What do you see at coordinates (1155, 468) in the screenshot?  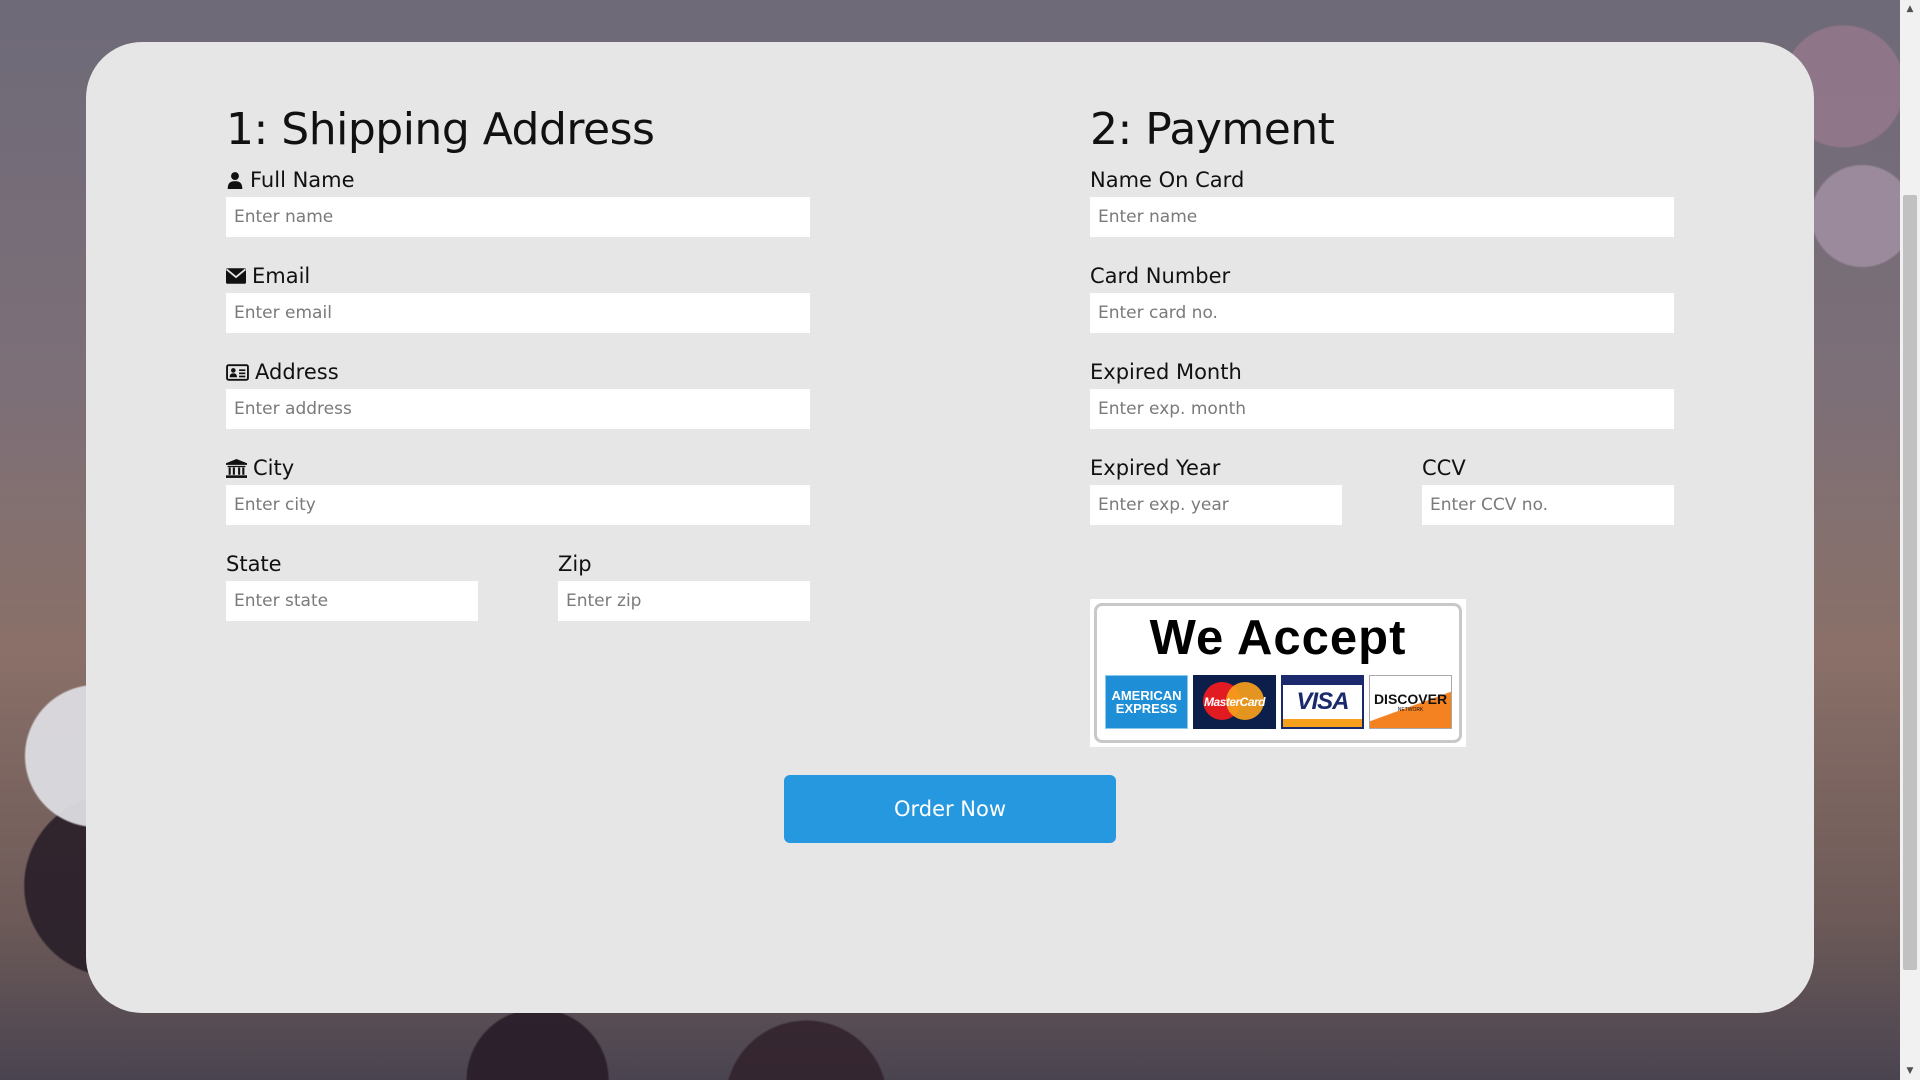 I see `expired-year-label: Expired Year` at bounding box center [1155, 468].